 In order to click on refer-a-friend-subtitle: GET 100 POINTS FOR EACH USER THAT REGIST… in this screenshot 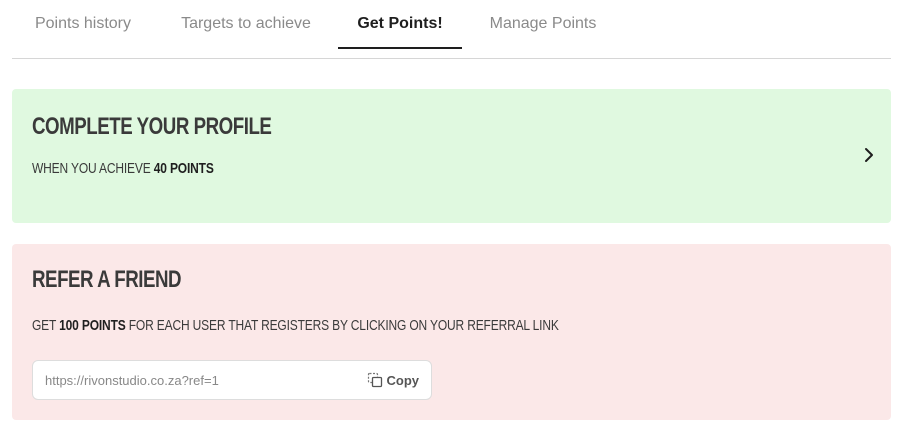, I will do `click(295, 325)`.